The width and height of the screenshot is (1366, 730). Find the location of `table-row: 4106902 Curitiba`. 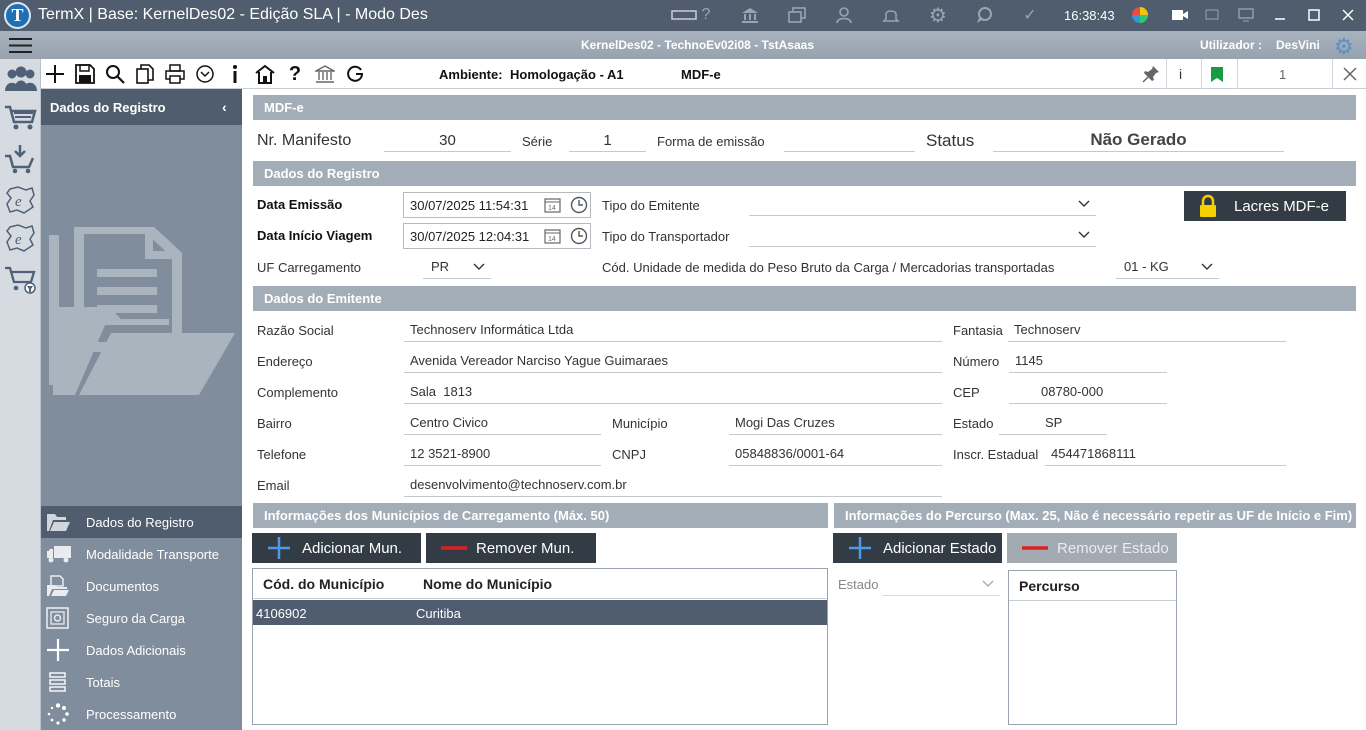

table-row: 4106902 Curitiba is located at coordinates (540, 612).